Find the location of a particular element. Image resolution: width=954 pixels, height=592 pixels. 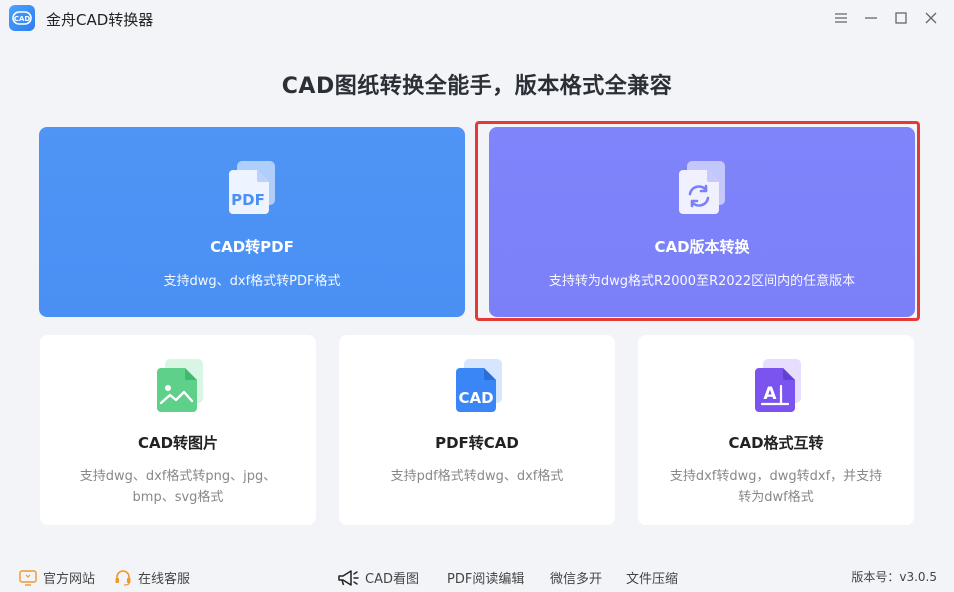

footer-link-label: 微信多开 is located at coordinates (576, 579).